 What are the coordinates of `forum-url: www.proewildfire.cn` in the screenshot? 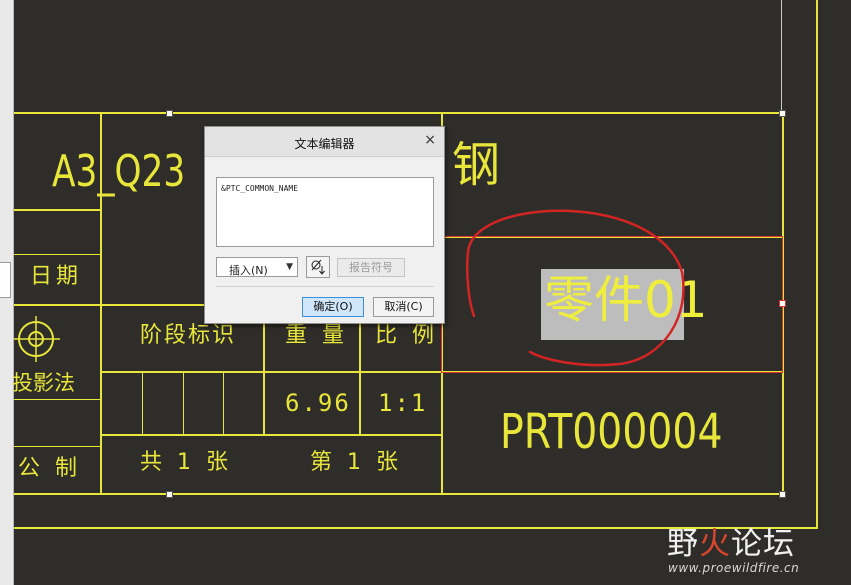 It's located at (734, 568).